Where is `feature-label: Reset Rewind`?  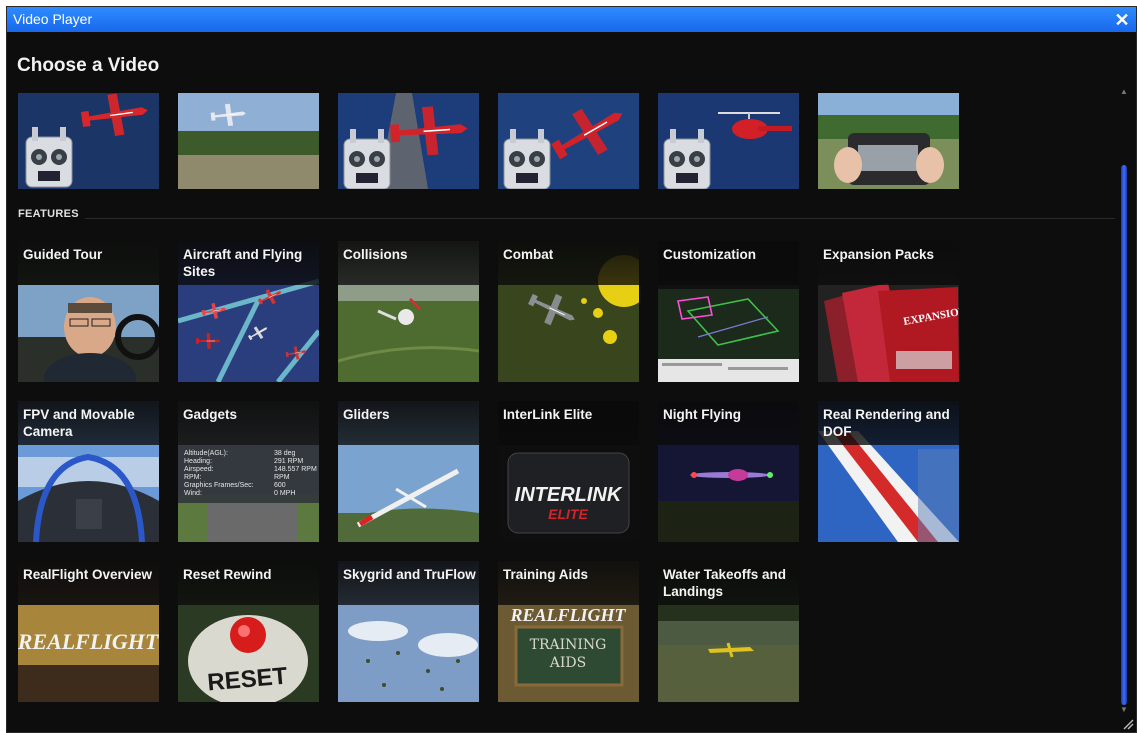
feature-label: Reset Rewind is located at coordinates (227, 574).